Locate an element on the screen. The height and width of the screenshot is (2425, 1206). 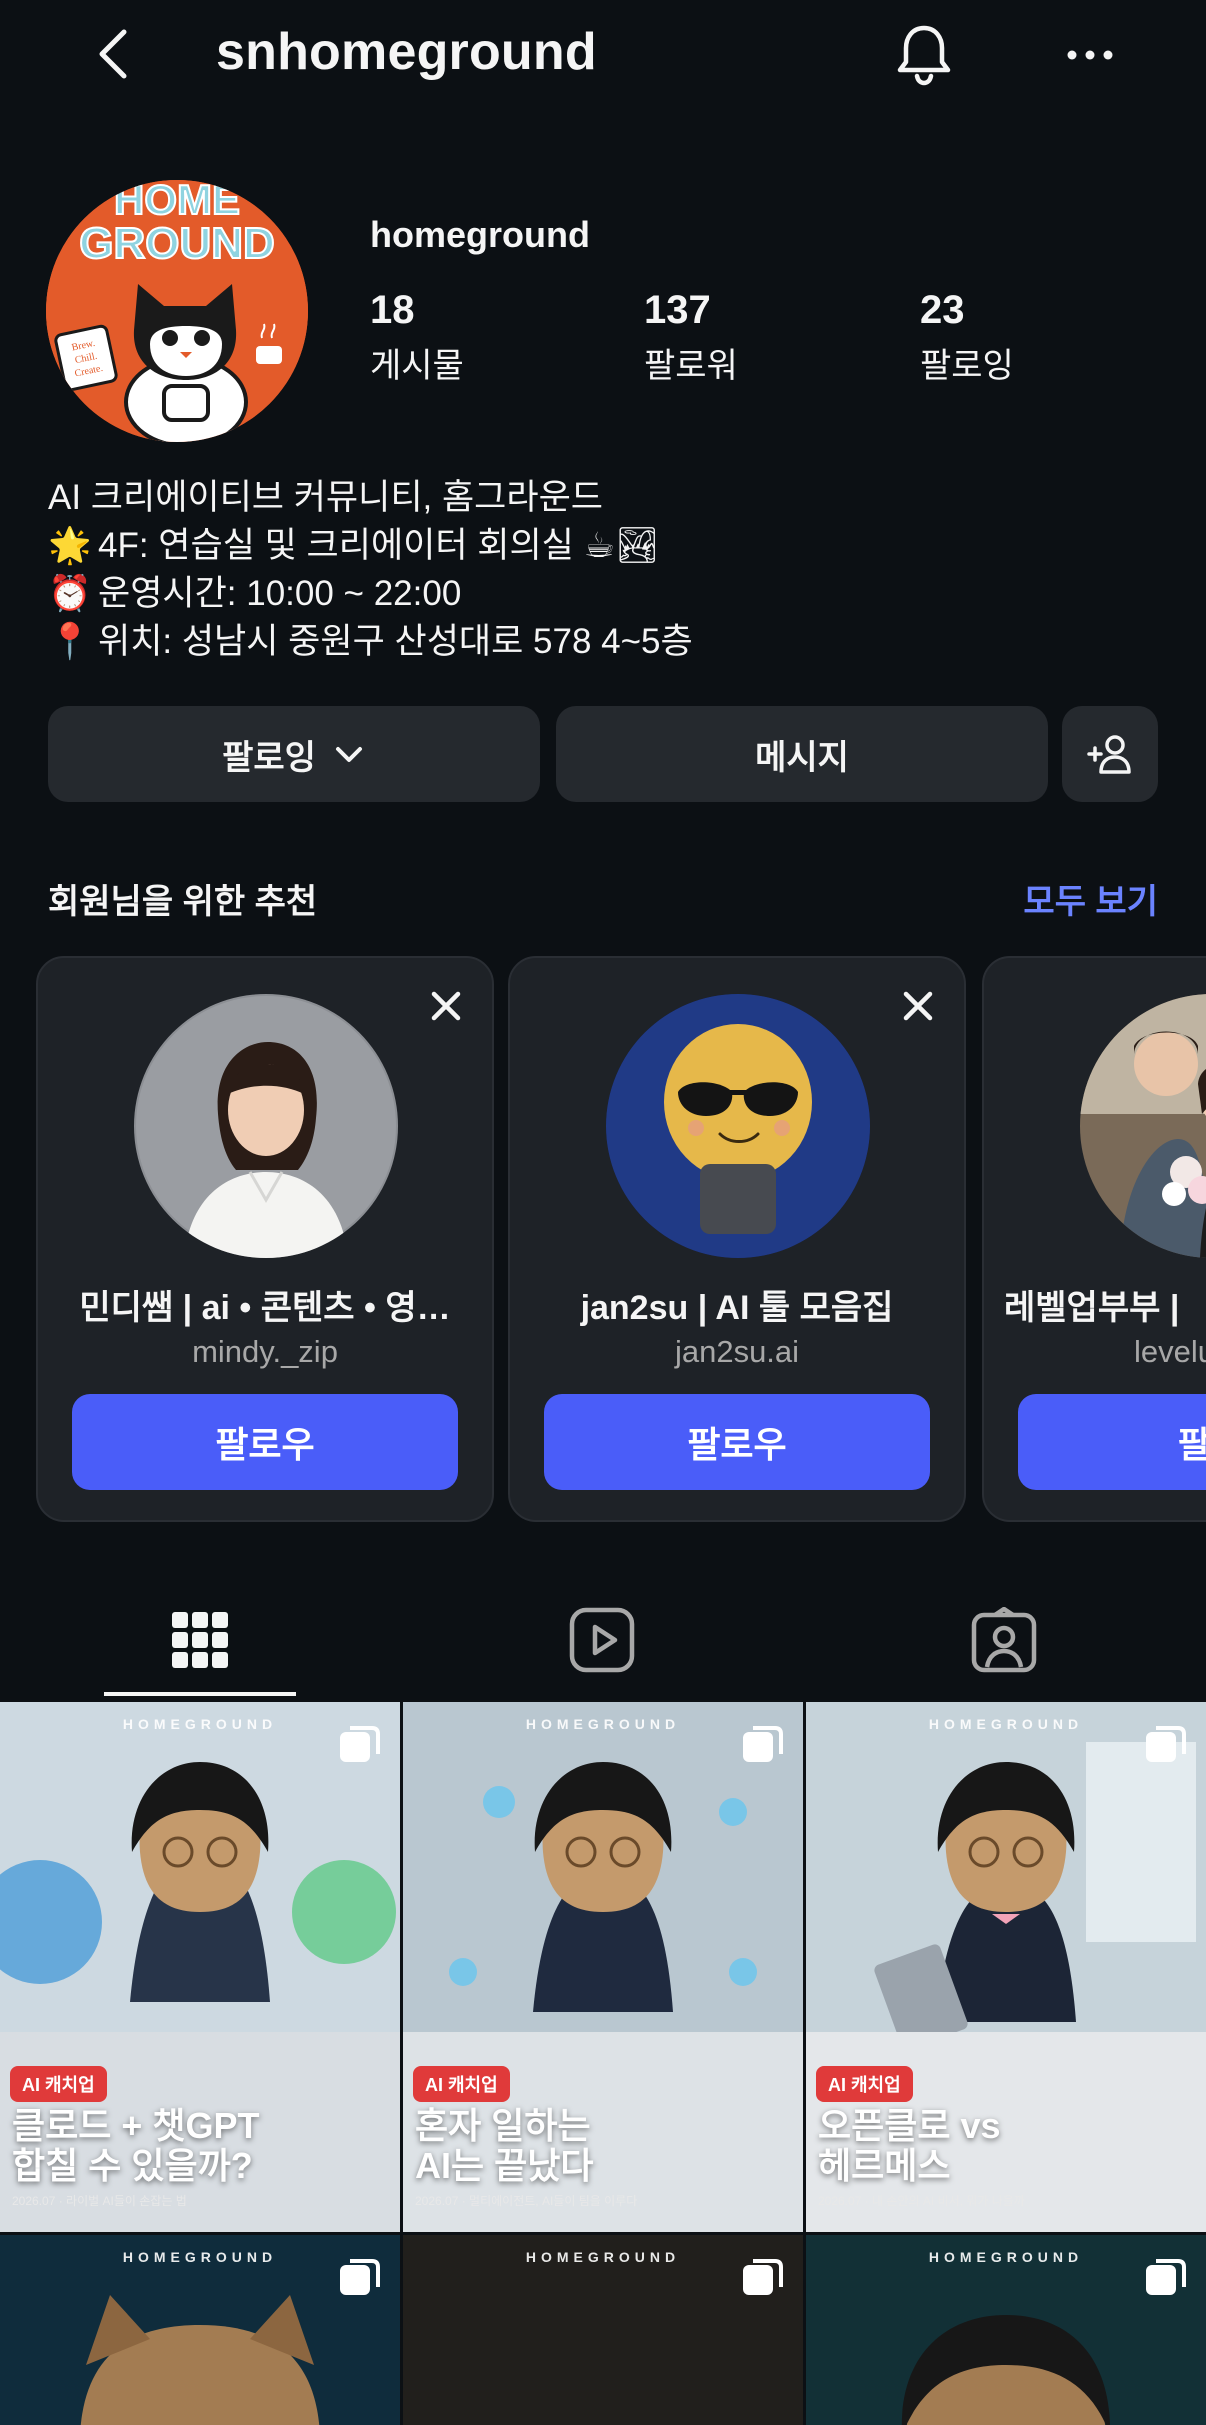
post-headline: 혼자 일하는 AI는 끝났다 is located at coordinates (504, 2146).